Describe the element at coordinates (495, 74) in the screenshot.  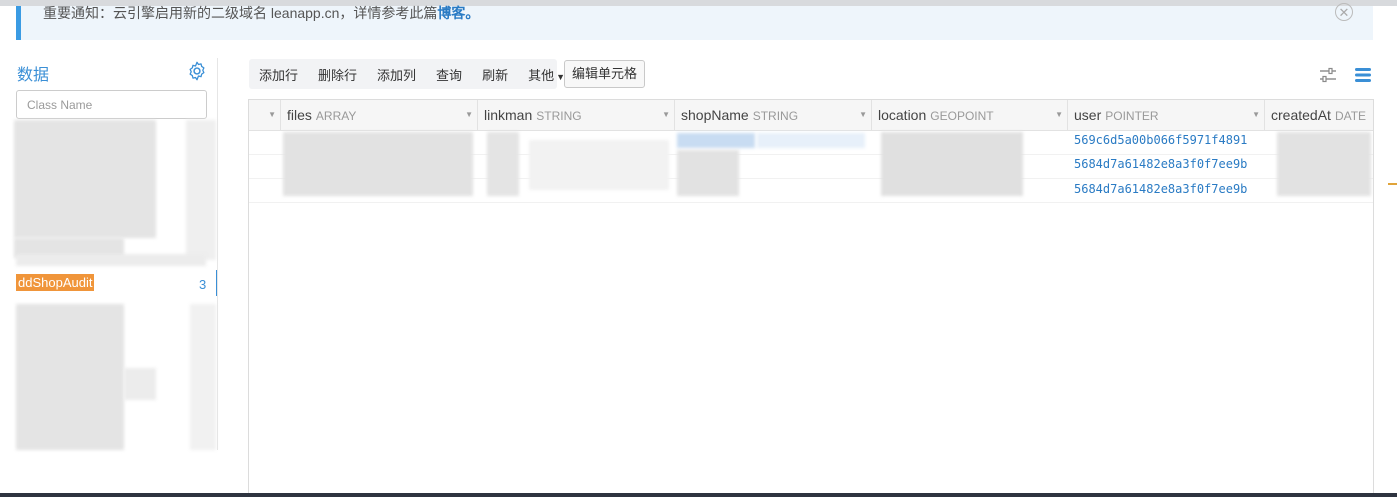
I see `refresh-button: 刷新` at that location.